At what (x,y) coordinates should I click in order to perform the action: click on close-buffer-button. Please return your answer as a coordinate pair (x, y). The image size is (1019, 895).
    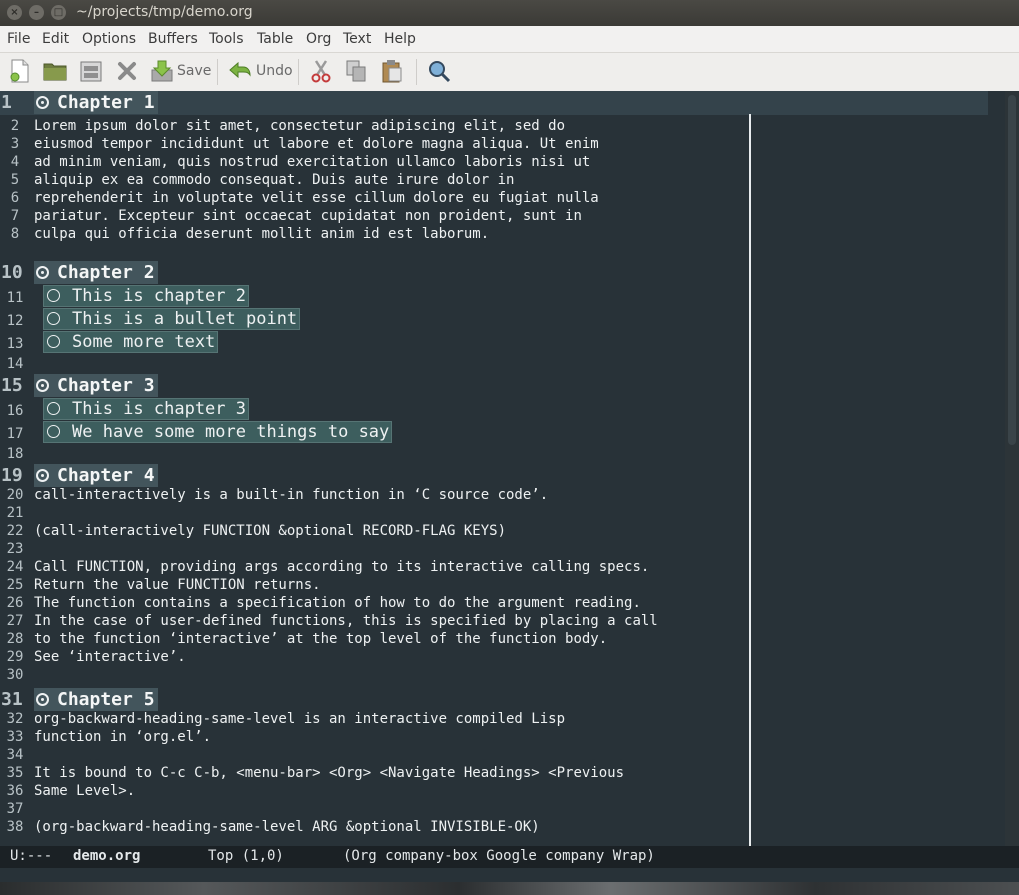
    Looking at the image, I should click on (127, 71).